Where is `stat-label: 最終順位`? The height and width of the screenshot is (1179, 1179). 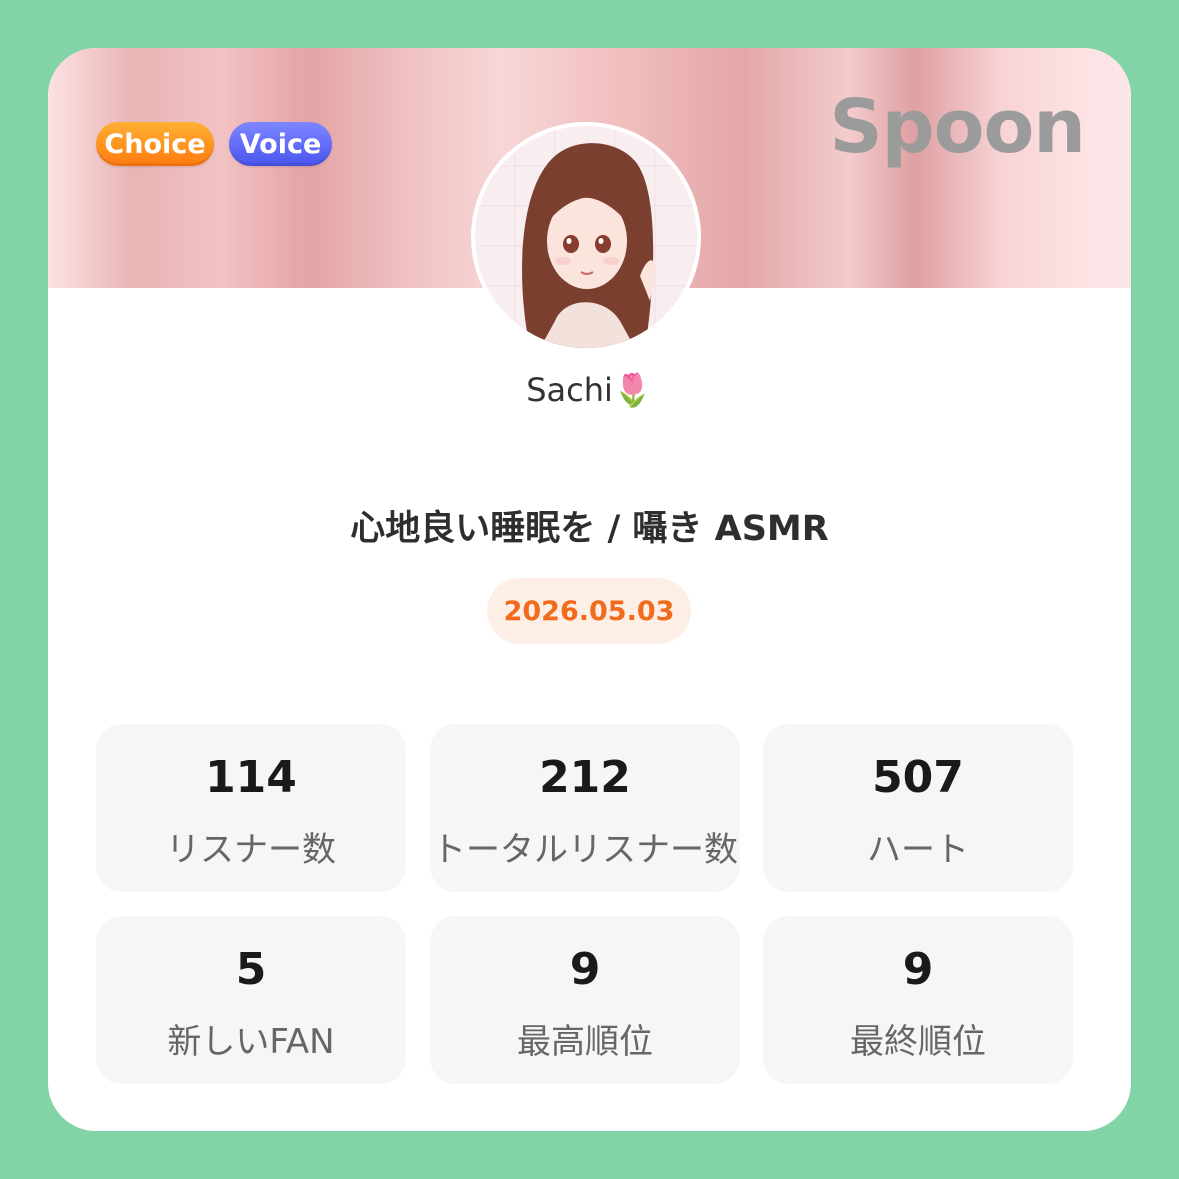 stat-label: 最終順位 is located at coordinates (918, 1042).